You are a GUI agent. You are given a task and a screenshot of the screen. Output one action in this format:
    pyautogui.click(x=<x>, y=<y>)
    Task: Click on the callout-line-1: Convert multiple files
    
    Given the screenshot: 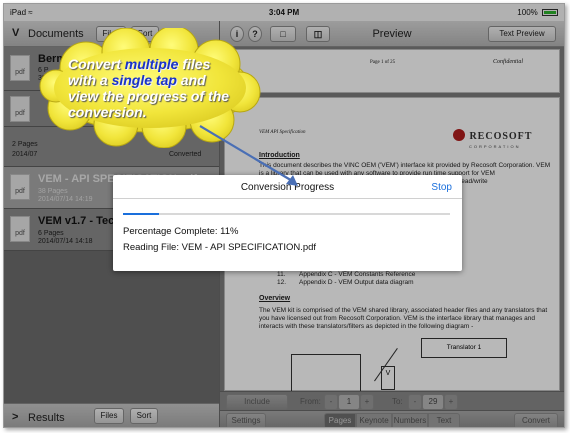 What is the action you would take?
    pyautogui.click(x=139, y=64)
    